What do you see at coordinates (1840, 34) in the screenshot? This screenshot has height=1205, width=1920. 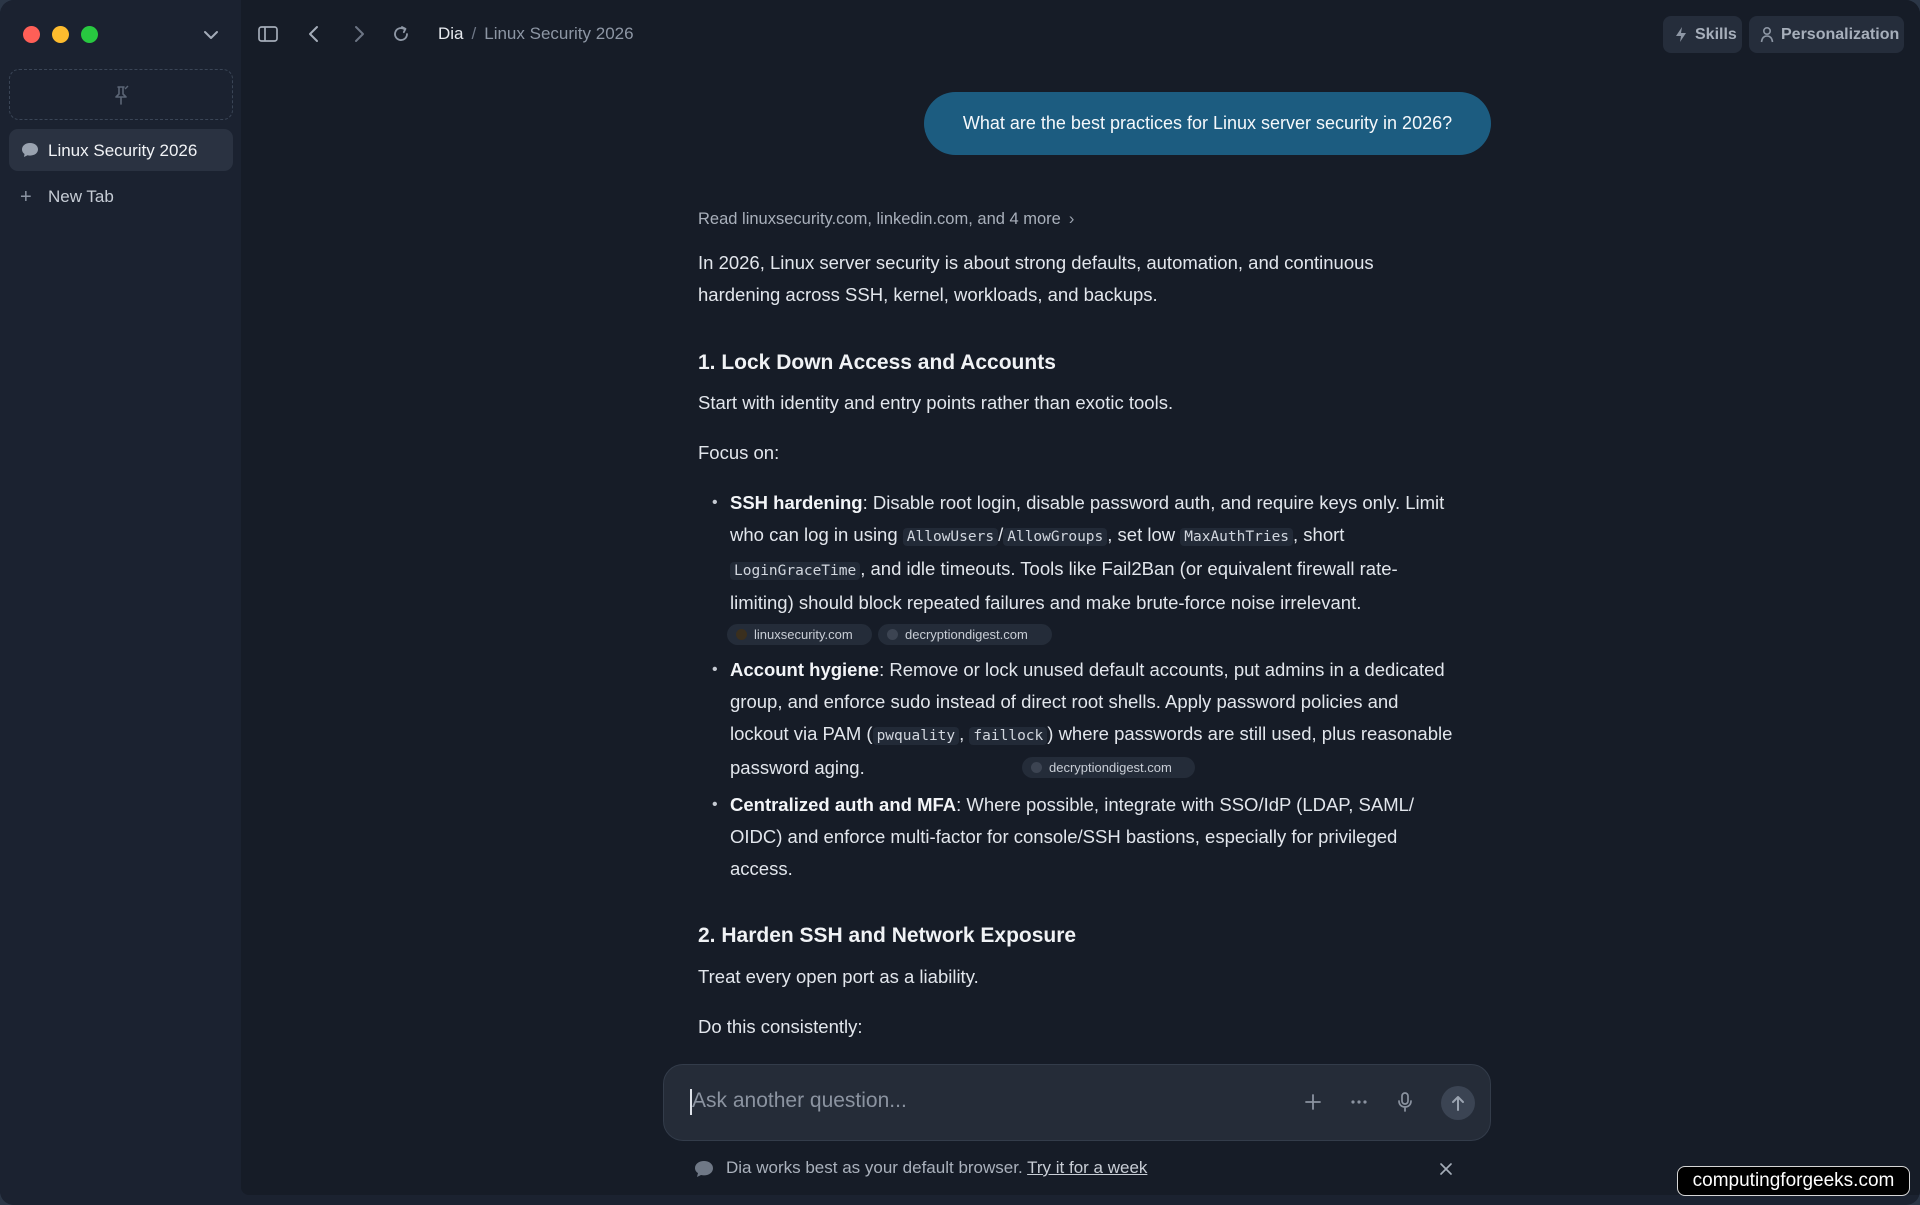 I see `personalization-label: Personalization` at bounding box center [1840, 34].